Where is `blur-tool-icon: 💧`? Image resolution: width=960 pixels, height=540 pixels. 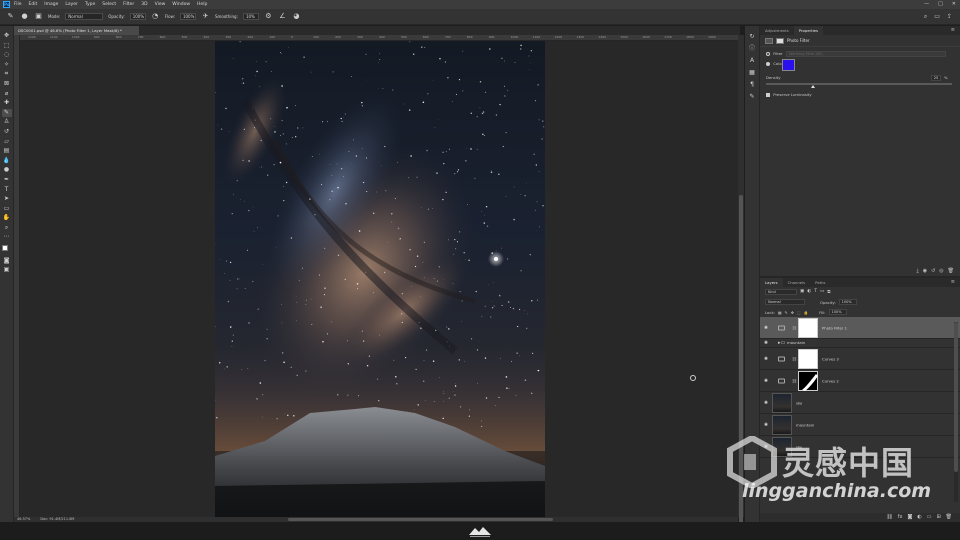 blur-tool-icon: 💧 is located at coordinates (7, 161).